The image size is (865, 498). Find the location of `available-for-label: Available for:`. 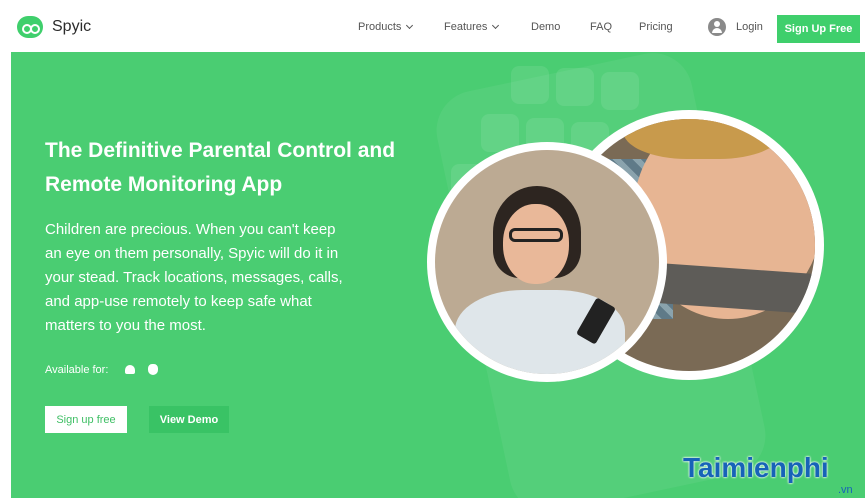

available-for-label: Available for: is located at coordinates (77, 370).